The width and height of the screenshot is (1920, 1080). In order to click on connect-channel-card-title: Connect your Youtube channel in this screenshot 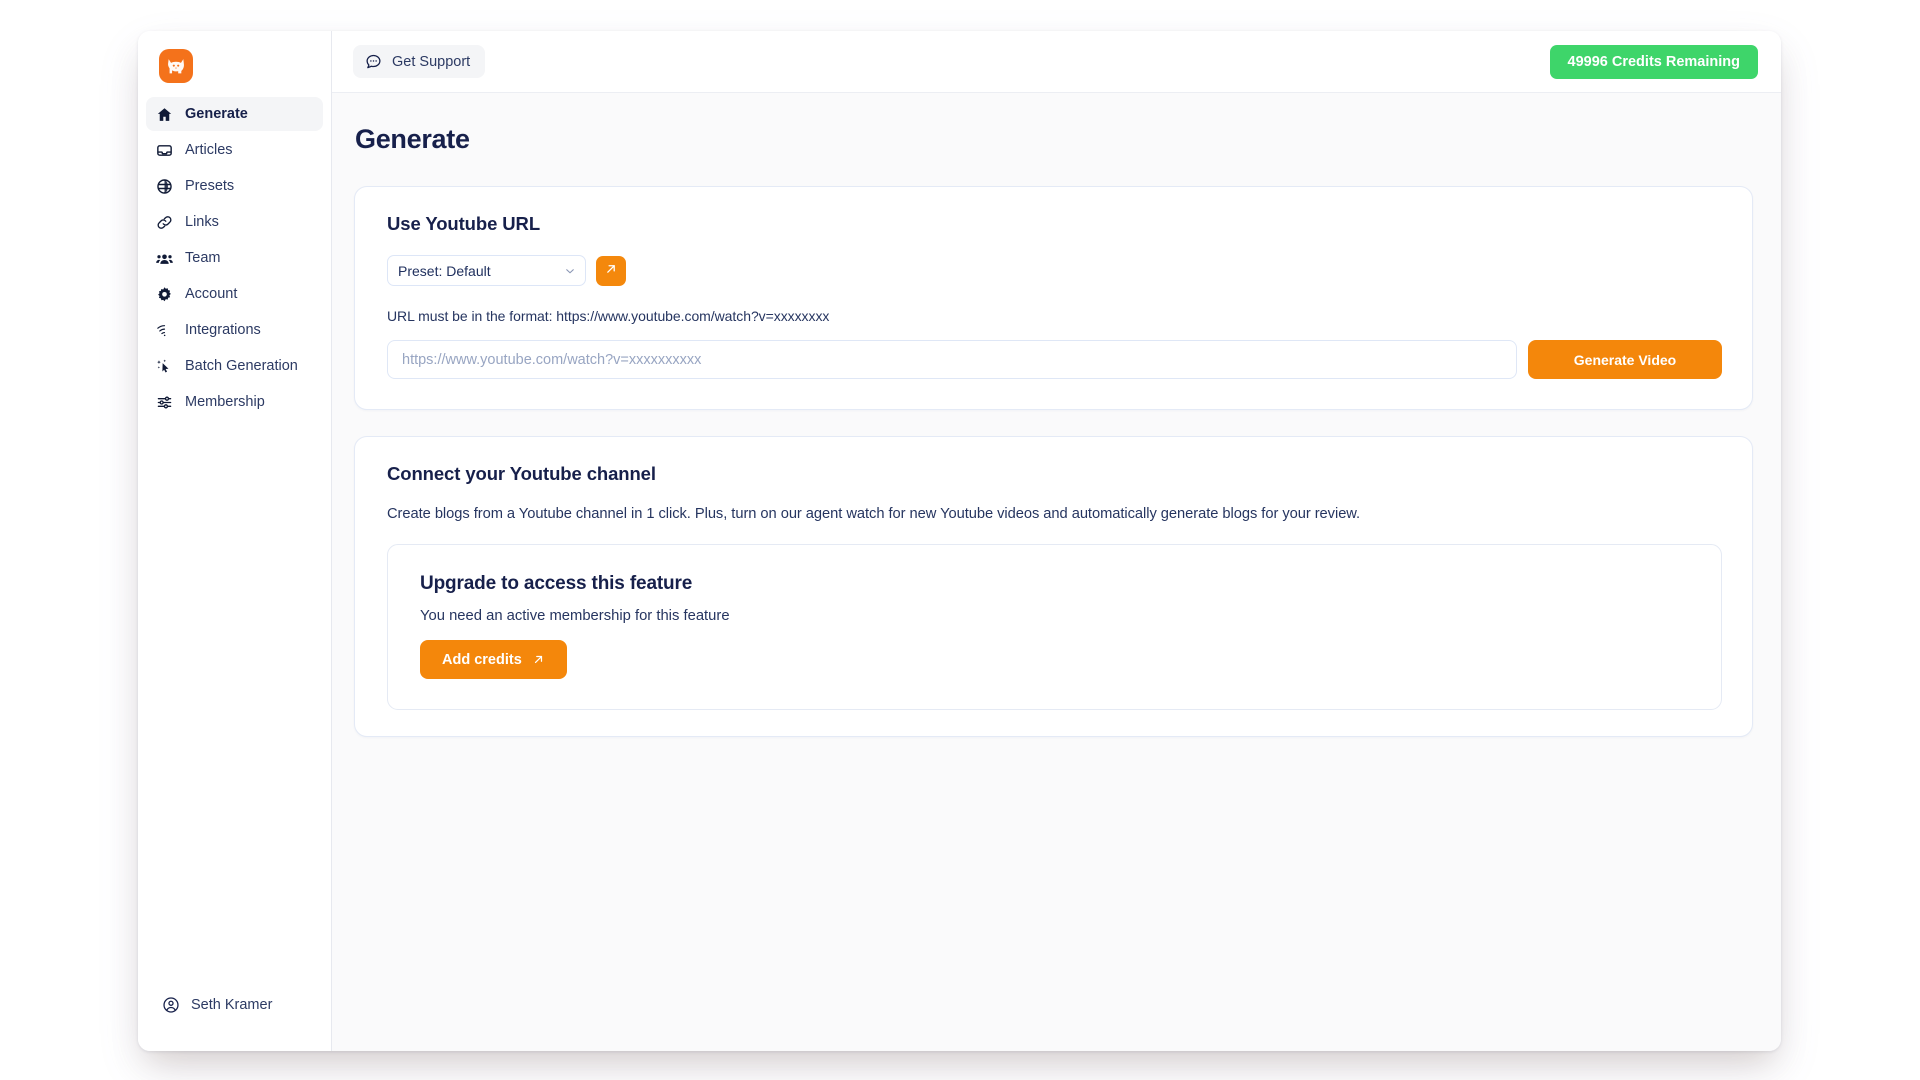, I will do `click(521, 473)`.